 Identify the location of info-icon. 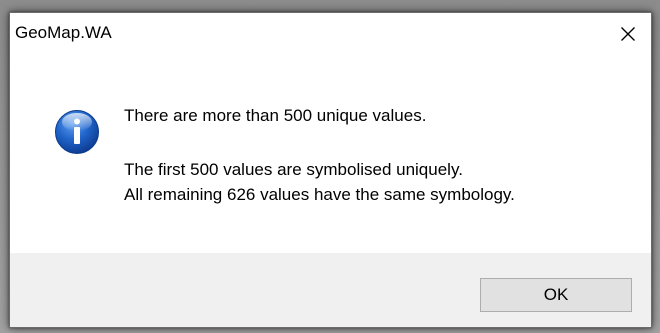
(77, 132).